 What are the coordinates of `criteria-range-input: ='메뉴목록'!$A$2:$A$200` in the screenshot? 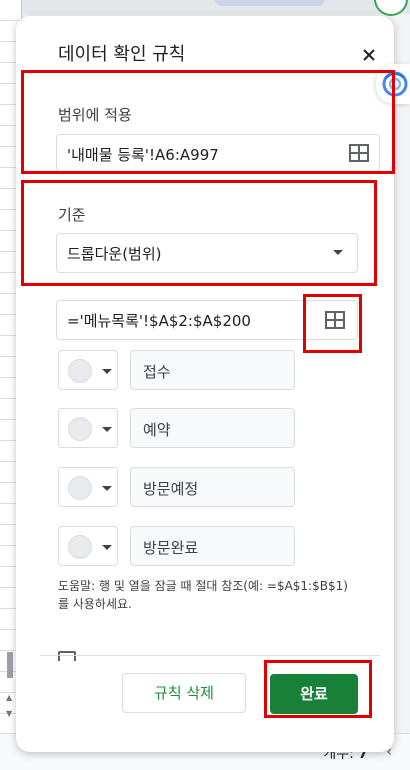 It's located at (207, 320).